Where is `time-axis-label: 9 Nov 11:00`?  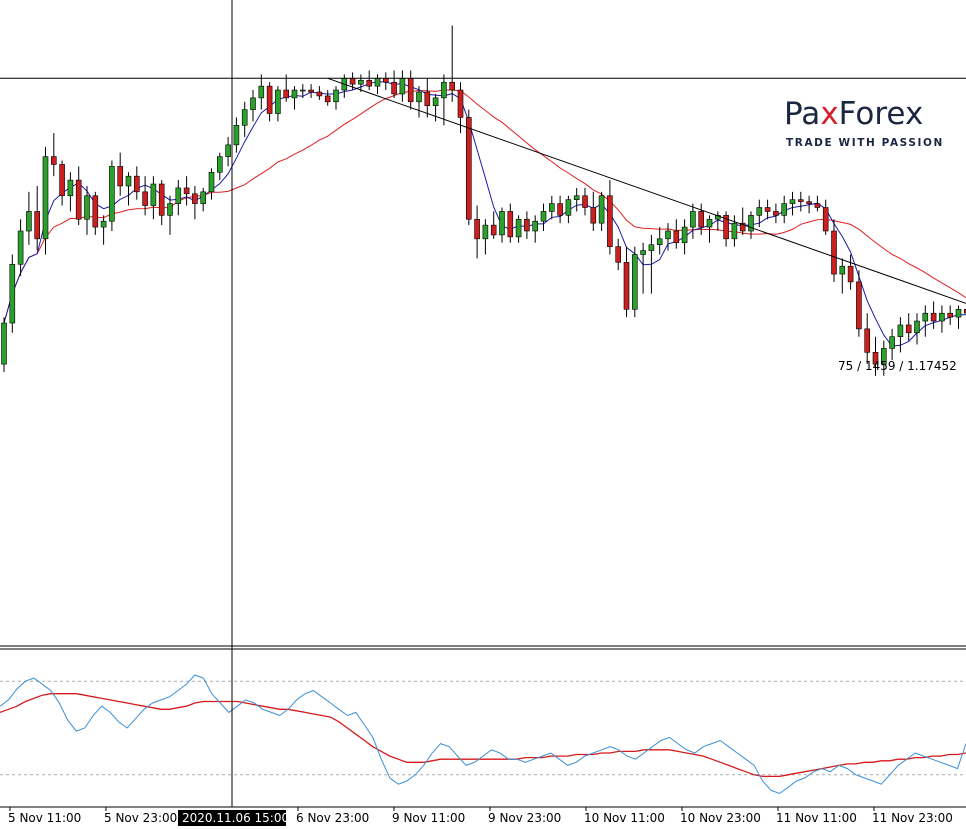
time-axis-label: 9 Nov 11:00 is located at coordinates (428, 818).